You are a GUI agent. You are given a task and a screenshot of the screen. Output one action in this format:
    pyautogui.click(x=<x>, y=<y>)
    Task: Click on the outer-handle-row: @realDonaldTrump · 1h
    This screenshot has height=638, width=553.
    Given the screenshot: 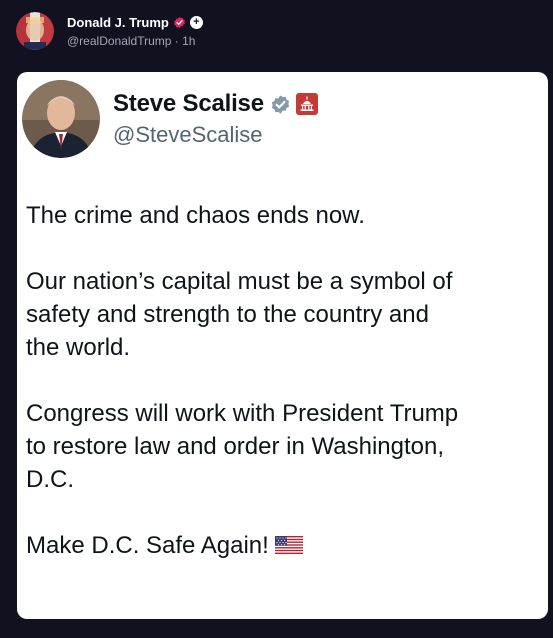 What is the action you would take?
    pyautogui.click(x=135, y=41)
    